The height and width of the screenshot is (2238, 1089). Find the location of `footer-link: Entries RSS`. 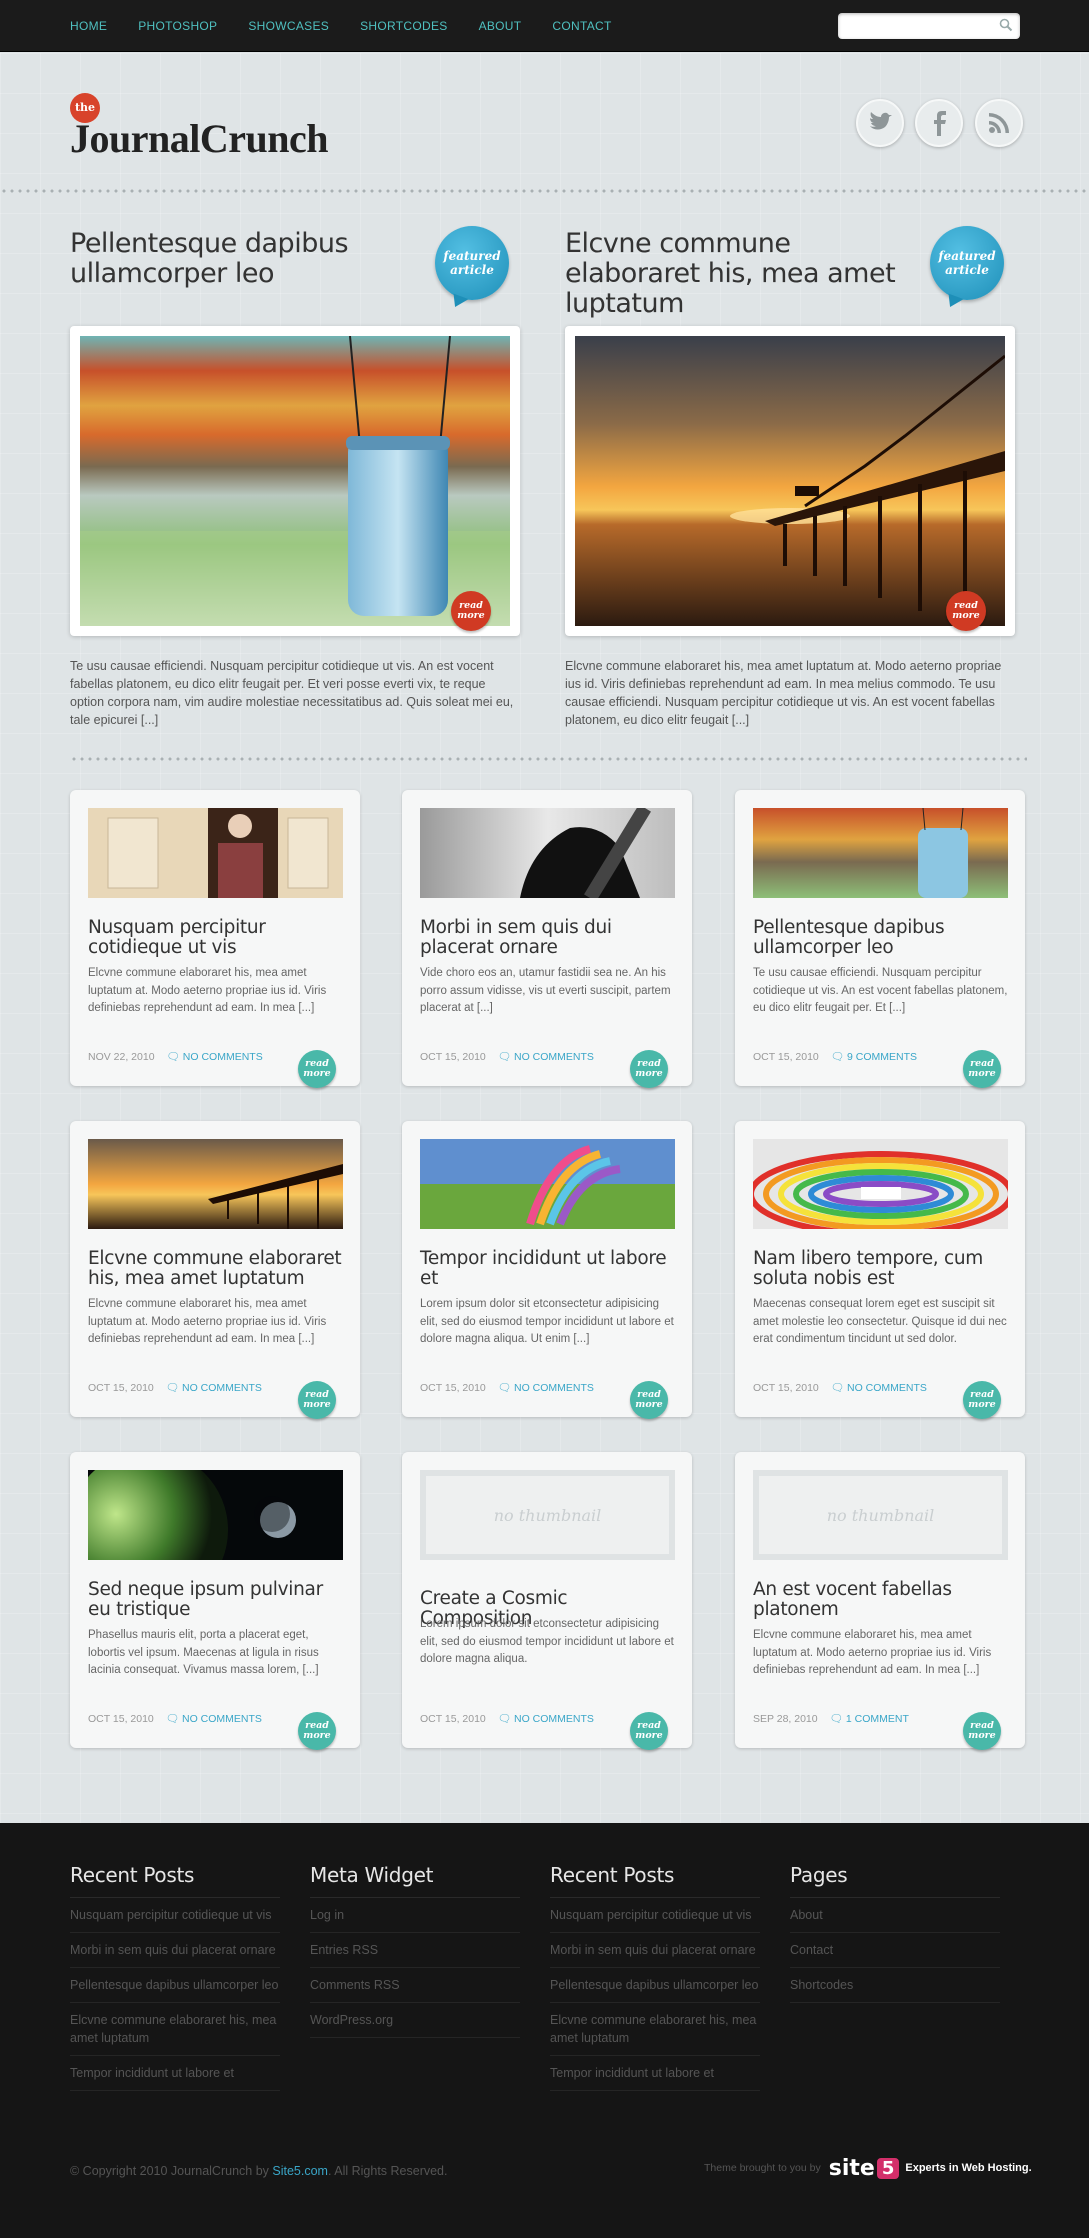

footer-link: Entries RSS is located at coordinates (415, 1950).